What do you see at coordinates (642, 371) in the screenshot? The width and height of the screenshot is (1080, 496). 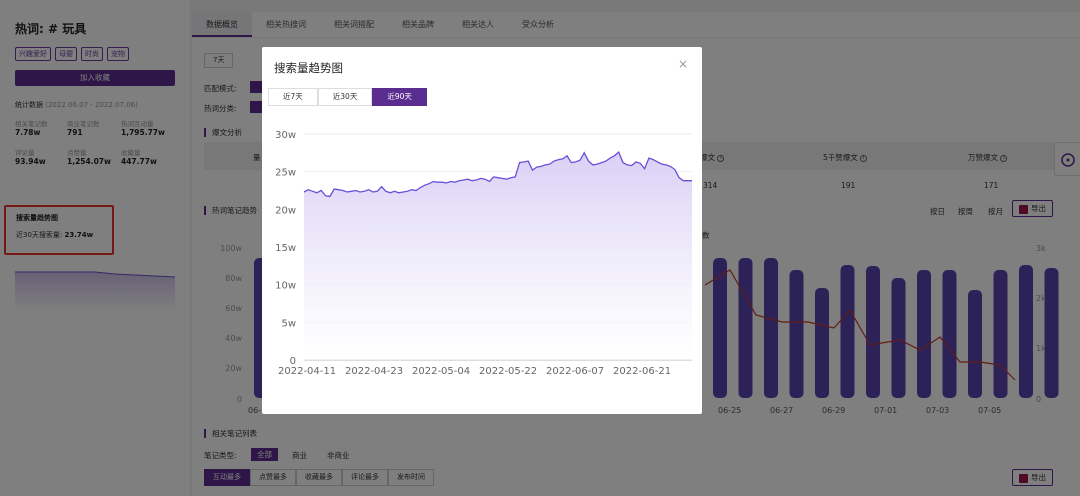 I see `x-axis-tick: 2022-06-21` at bounding box center [642, 371].